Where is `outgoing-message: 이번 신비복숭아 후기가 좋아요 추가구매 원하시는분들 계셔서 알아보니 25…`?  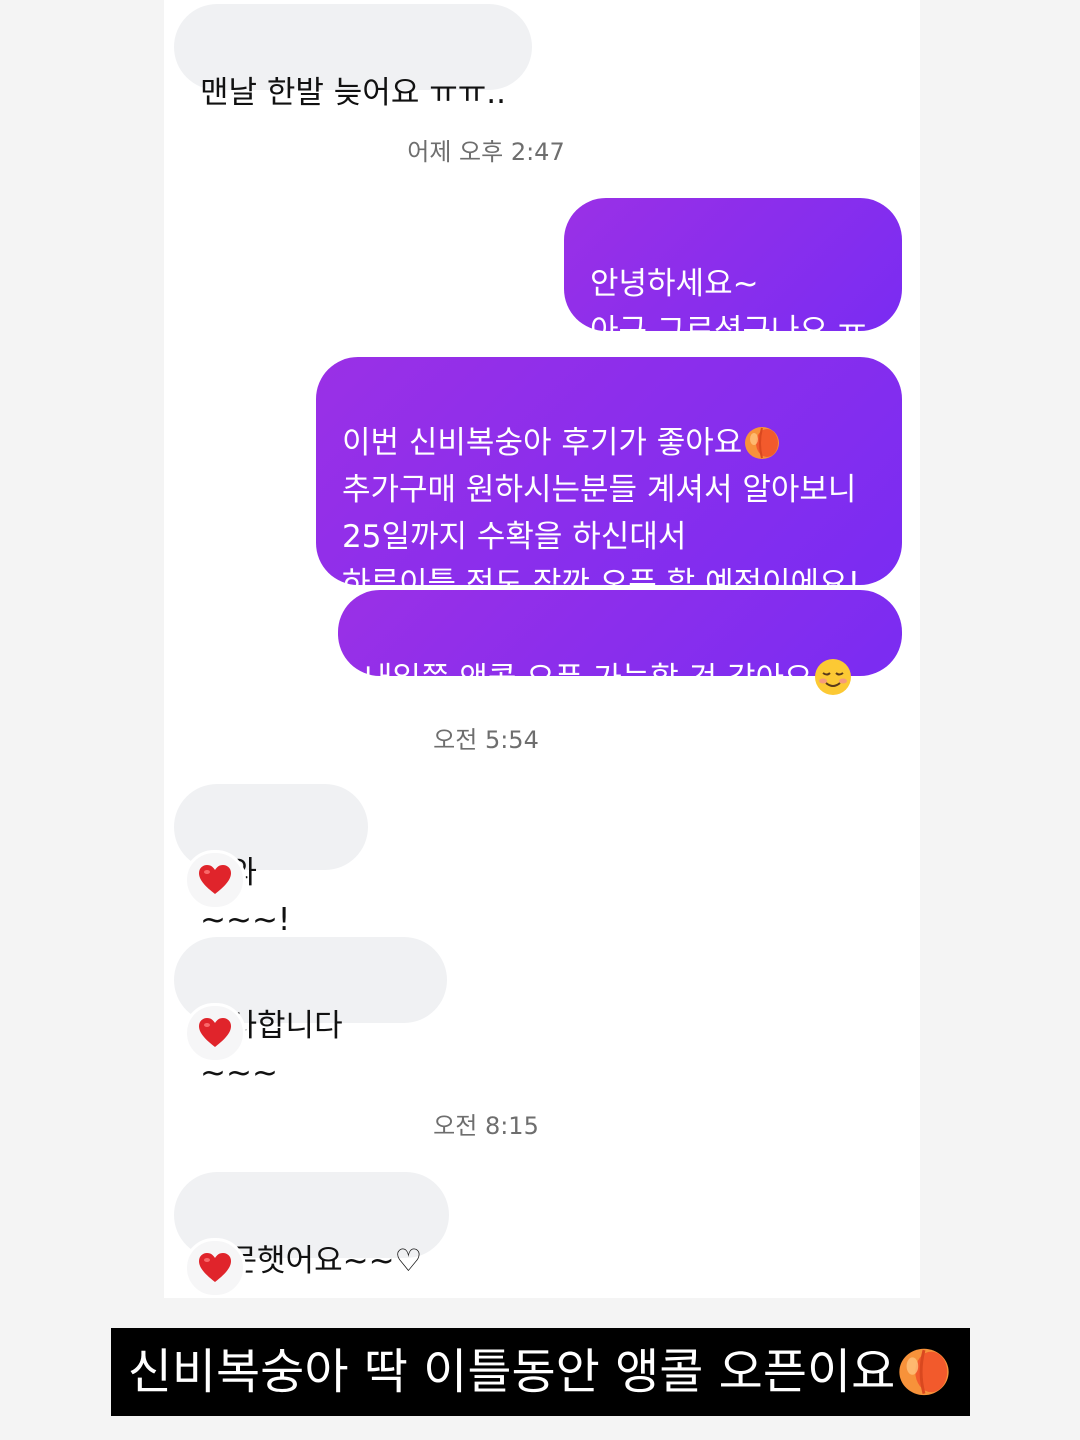
outgoing-message: 이번 신비복숭아 후기가 좋아요 추가구매 원하시는분들 계셔서 알아보니 25… is located at coordinates (609, 479).